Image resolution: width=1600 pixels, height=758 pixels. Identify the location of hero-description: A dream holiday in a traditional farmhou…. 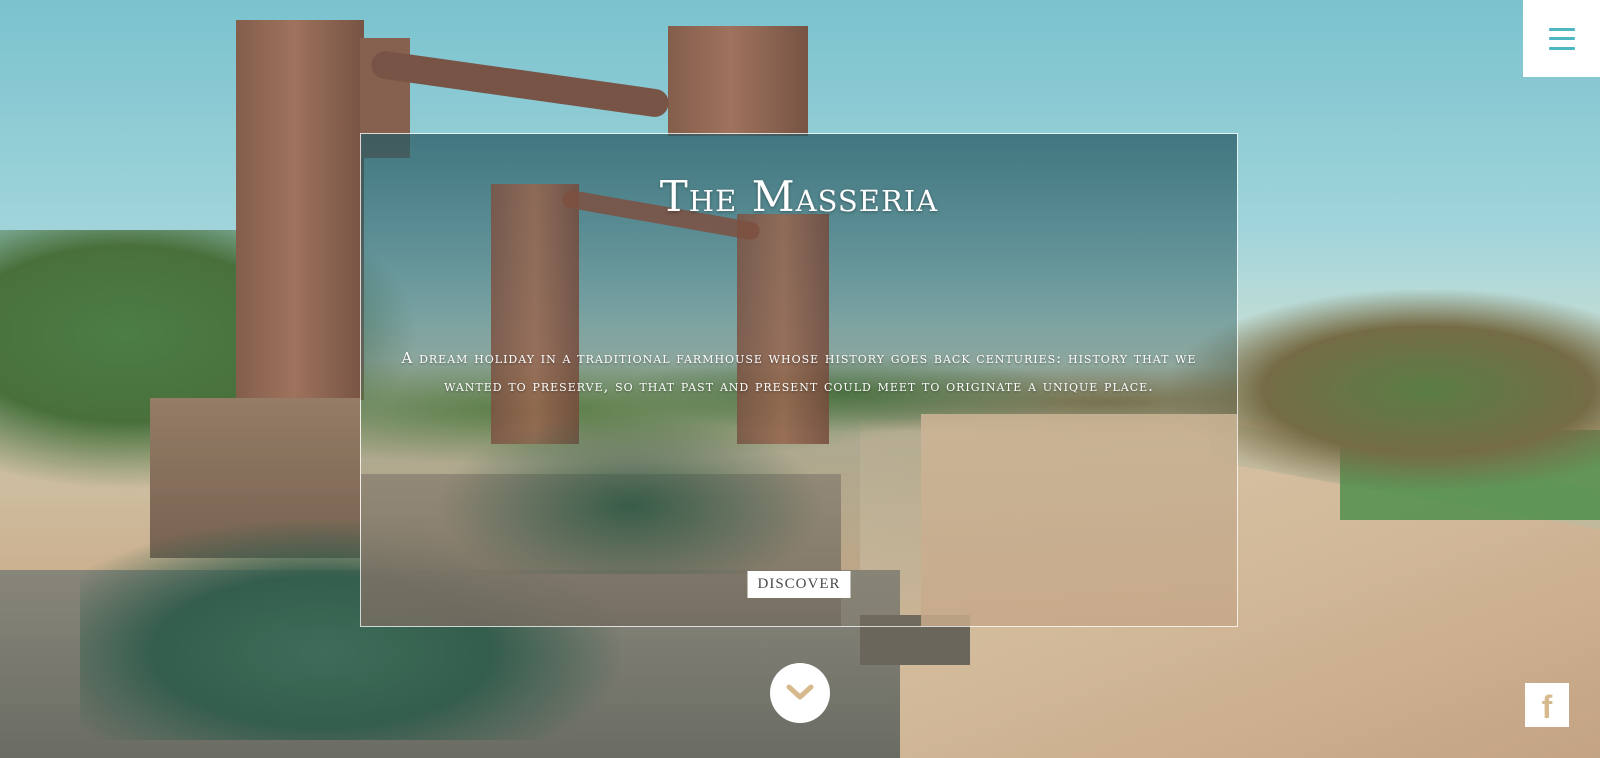
(799, 372).